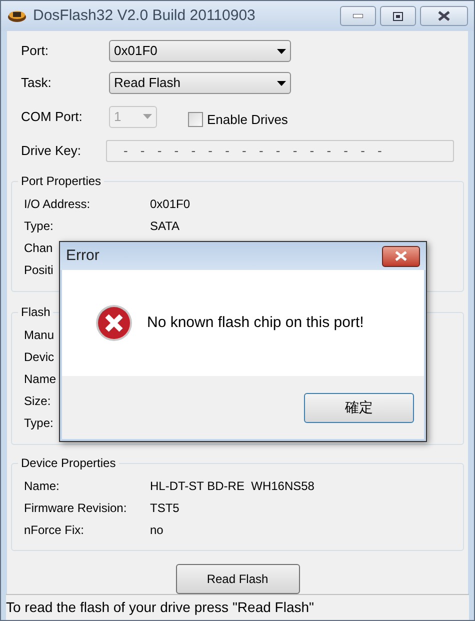  I want to click on property-label: Manu, so click(39, 335).